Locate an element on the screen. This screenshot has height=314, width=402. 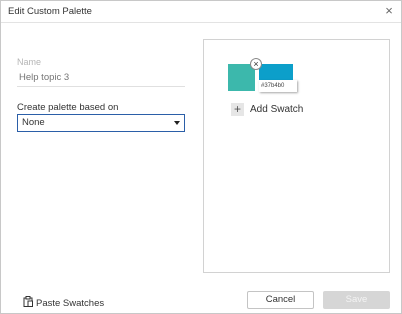
base-palette-label: Create palette based on is located at coordinates (68, 107).